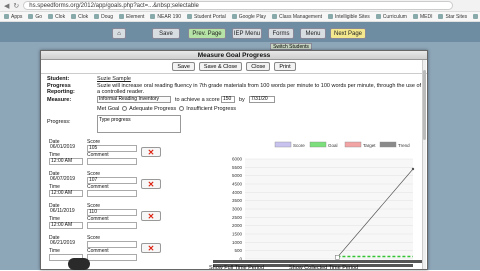 The width and height of the screenshot is (480, 271). Describe the element at coordinates (124, 109) in the screenshot. I see `met-goal-radio` at that location.